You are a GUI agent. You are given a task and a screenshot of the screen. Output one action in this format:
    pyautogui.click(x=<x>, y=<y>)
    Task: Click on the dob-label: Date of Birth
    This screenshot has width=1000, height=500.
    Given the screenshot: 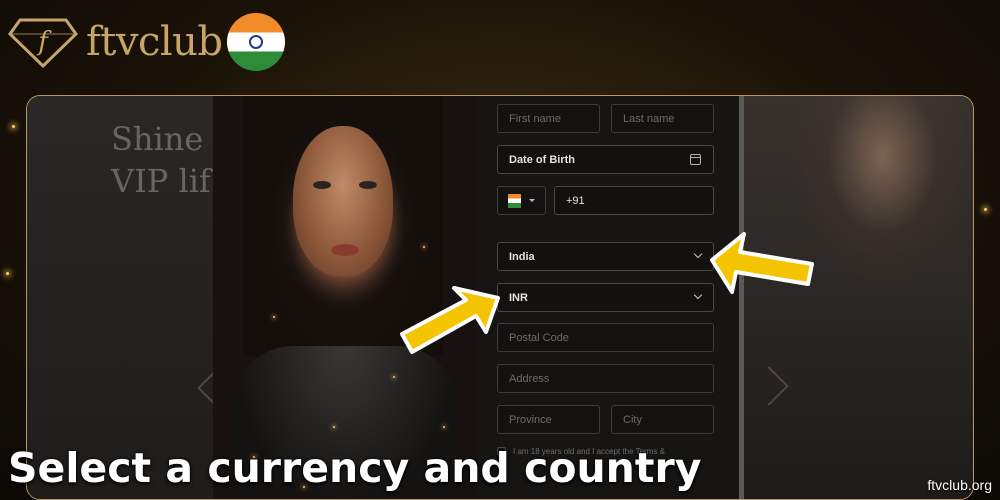 What is the action you would take?
    pyautogui.click(x=542, y=159)
    